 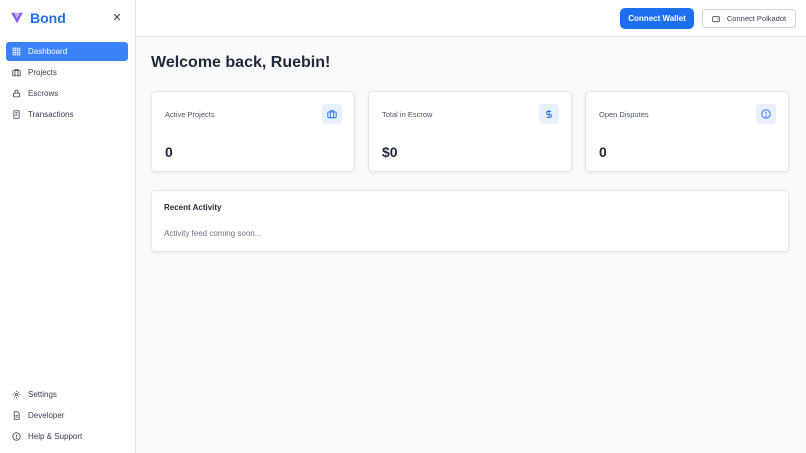 I want to click on lock-icon, so click(x=16, y=93).